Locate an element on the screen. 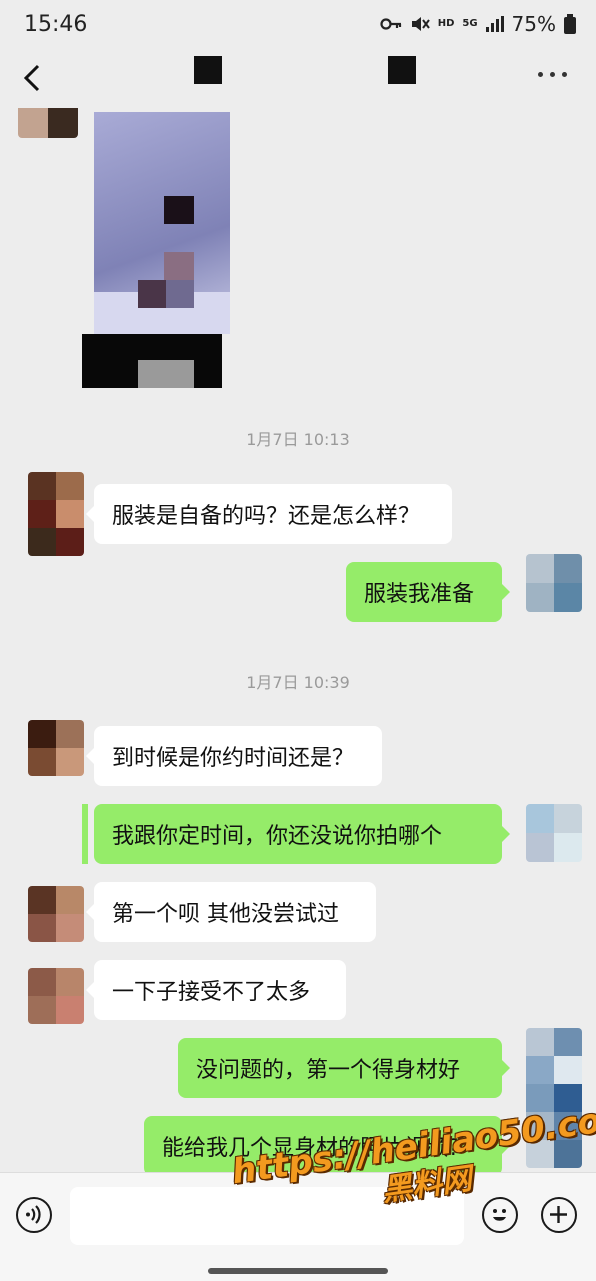 The height and width of the screenshot is (1281, 596). chevron-left-icon is located at coordinates (31, 78).